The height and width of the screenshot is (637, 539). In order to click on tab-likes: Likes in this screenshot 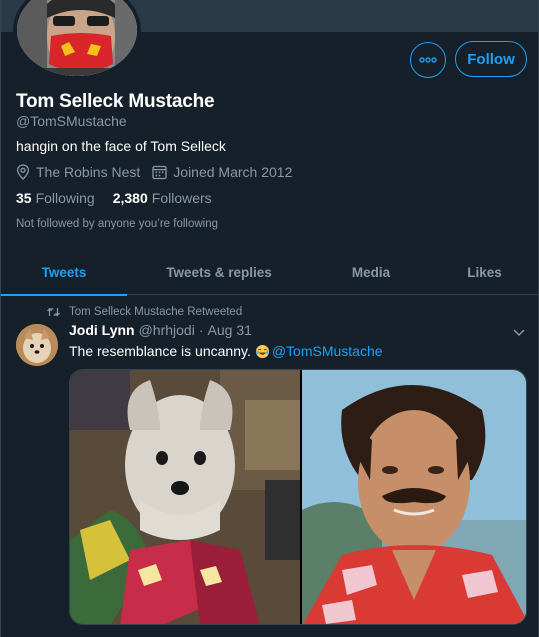, I will do `click(484, 272)`.